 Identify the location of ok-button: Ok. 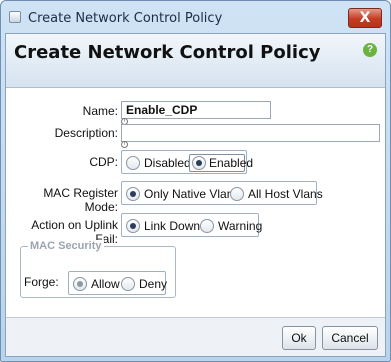
(299, 338).